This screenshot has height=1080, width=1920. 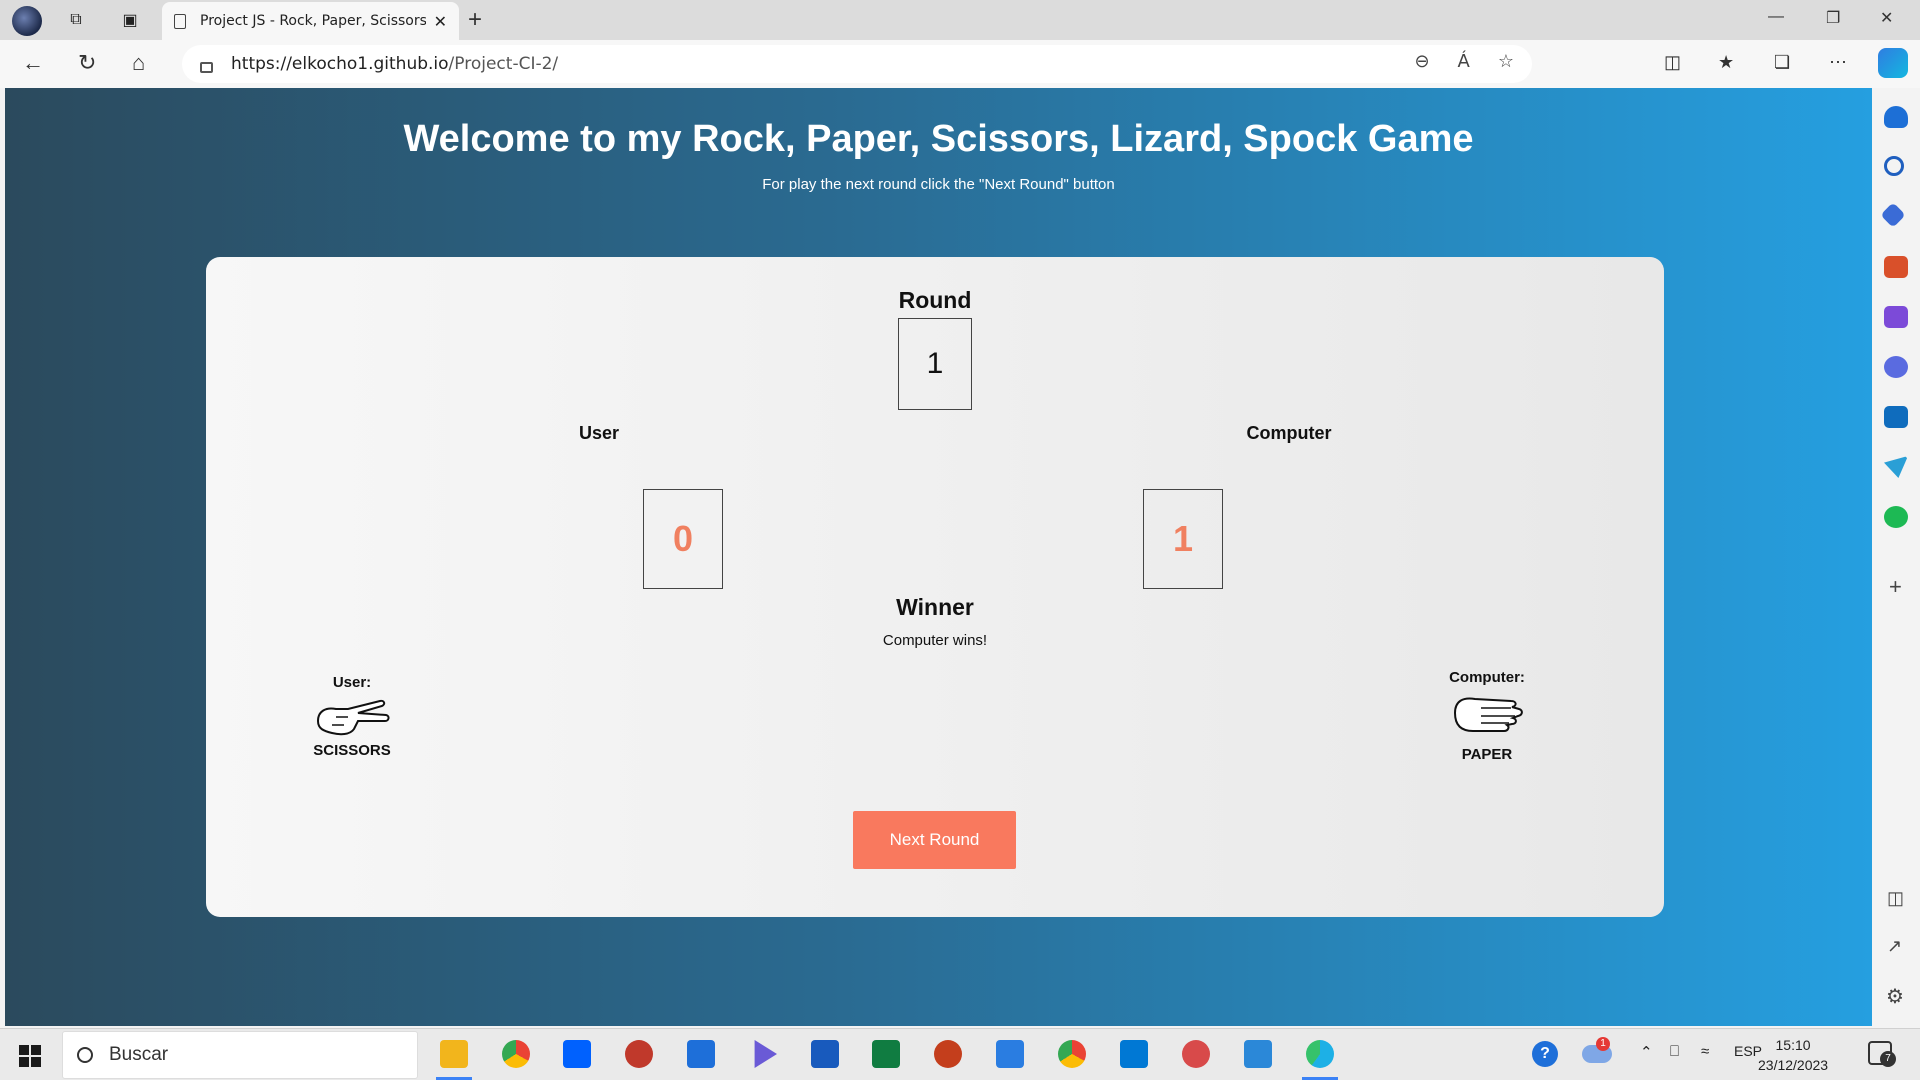 What do you see at coordinates (454, 1054) in the screenshot?
I see `file-explorer-icon` at bounding box center [454, 1054].